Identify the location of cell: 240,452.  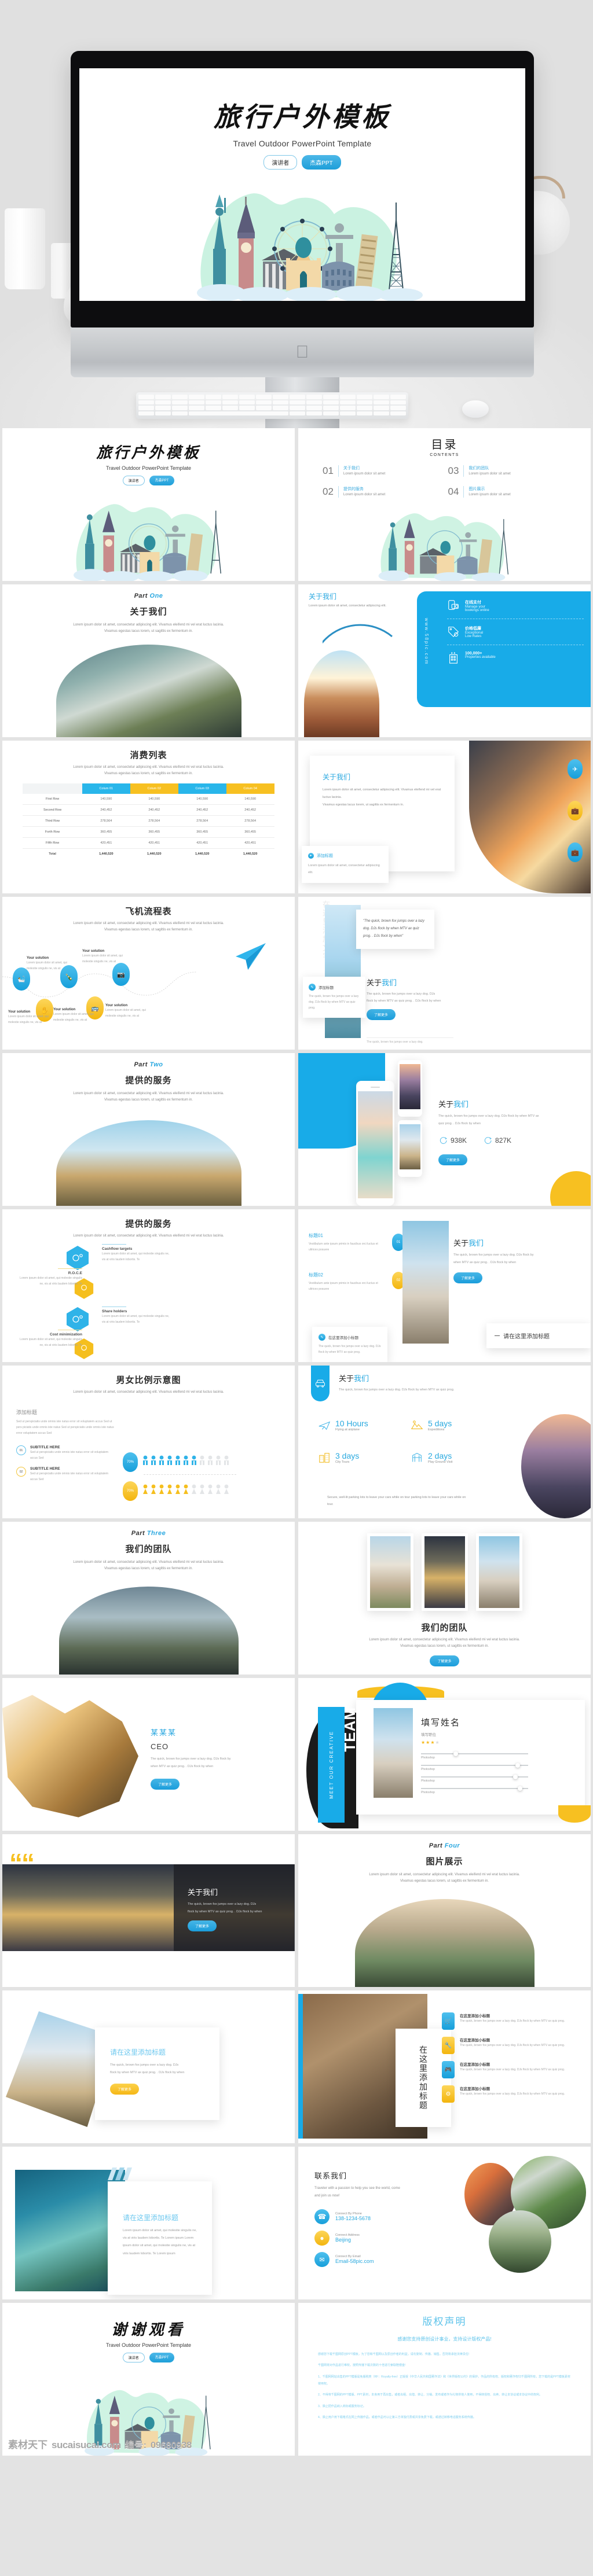
(154, 810).